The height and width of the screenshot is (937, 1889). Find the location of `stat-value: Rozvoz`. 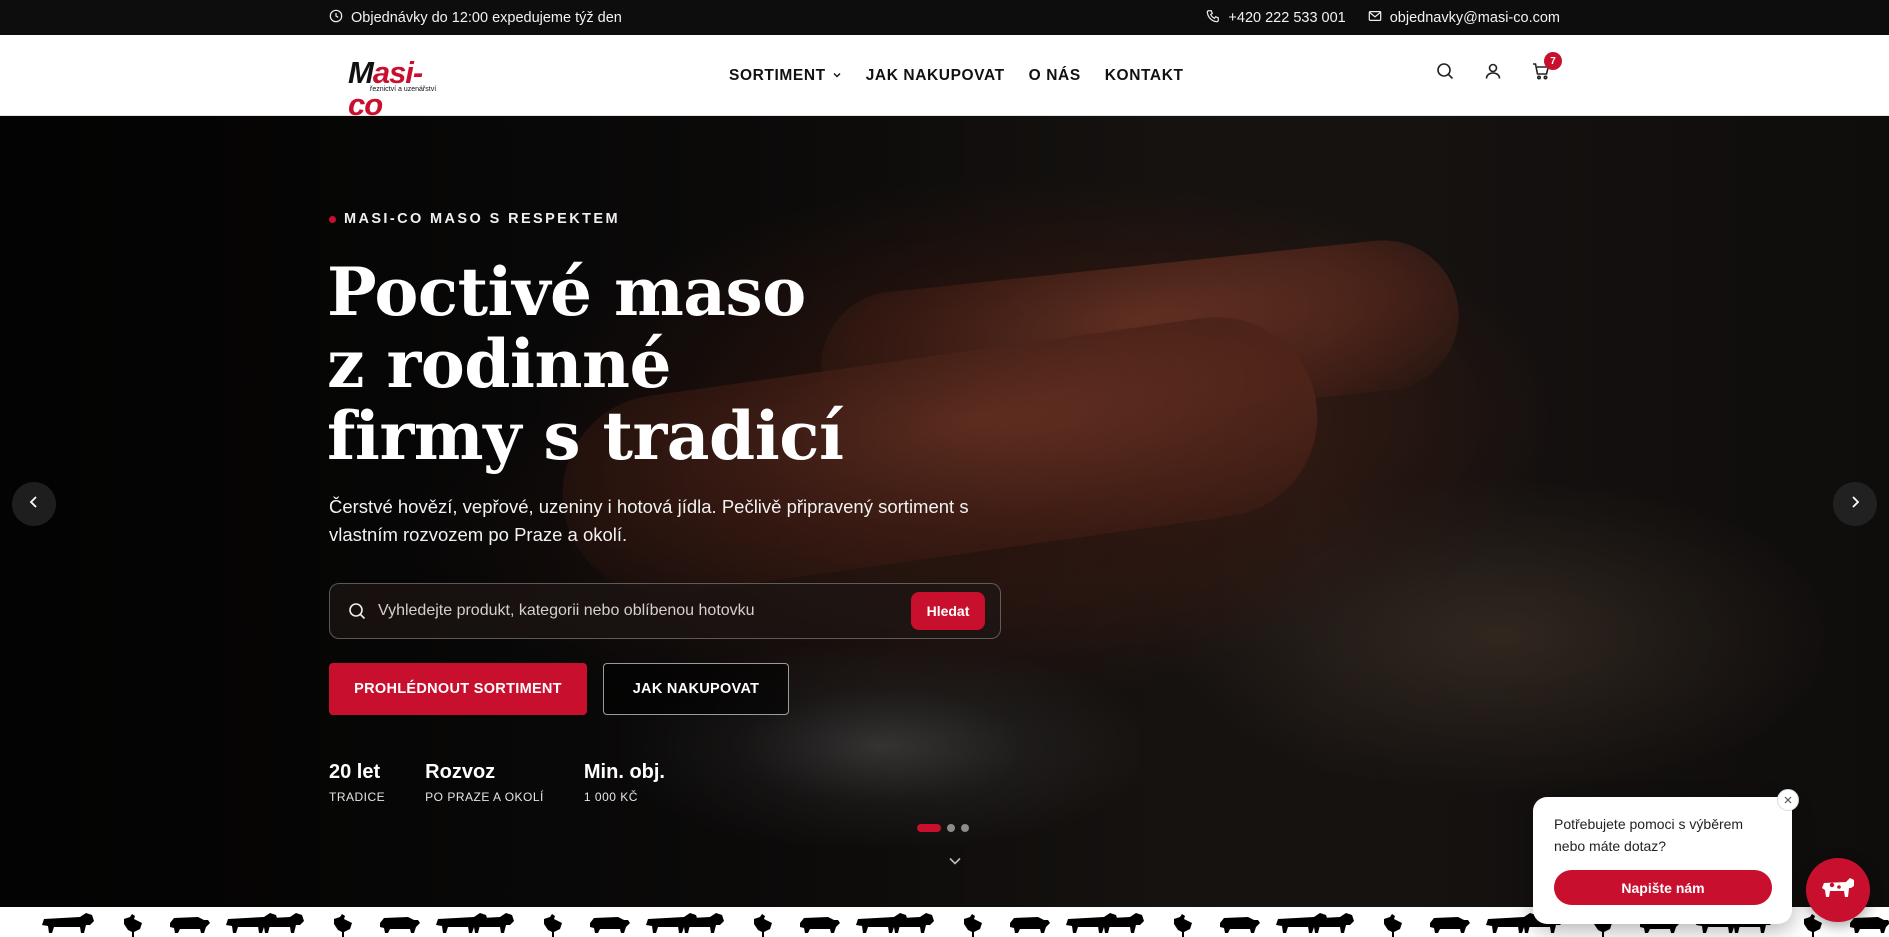

stat-value: Rozvoz is located at coordinates (460, 772).